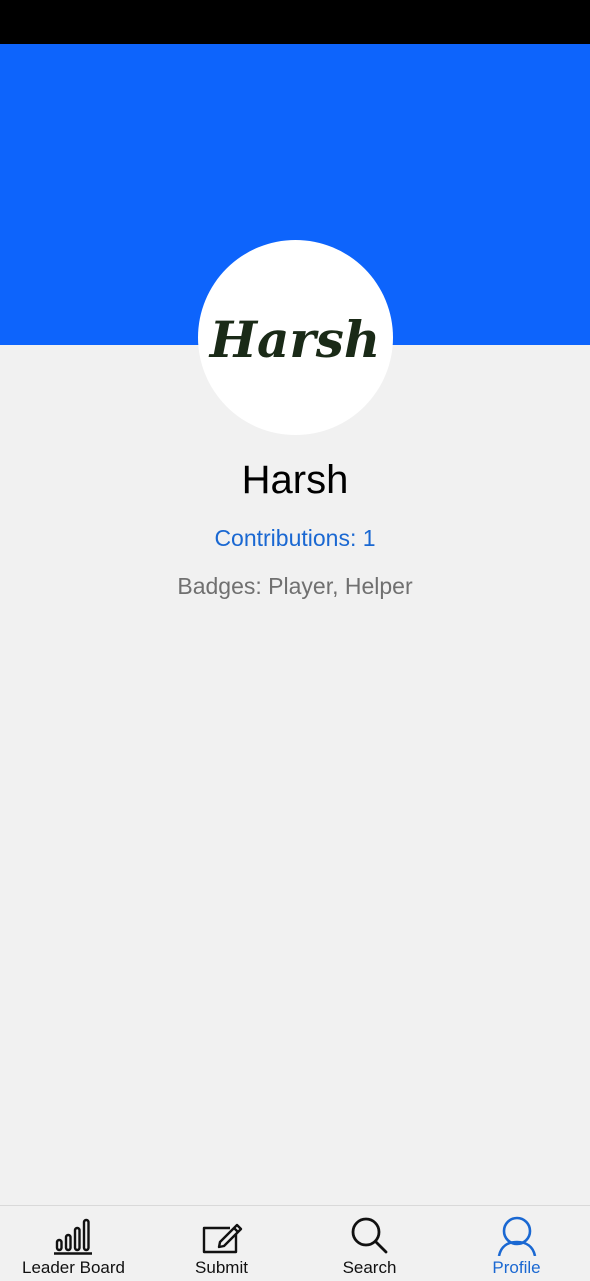 Image resolution: width=590 pixels, height=1281 pixels. Describe the element at coordinates (73, 1267) in the screenshot. I see `nav-label-leader-board: Leader Board` at that location.